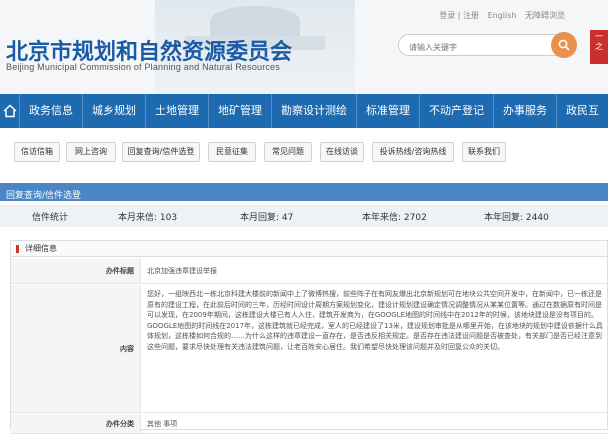 This screenshot has width=608, height=434. What do you see at coordinates (309, 249) in the screenshot?
I see `detail-heading: 详细信息` at bounding box center [309, 249].